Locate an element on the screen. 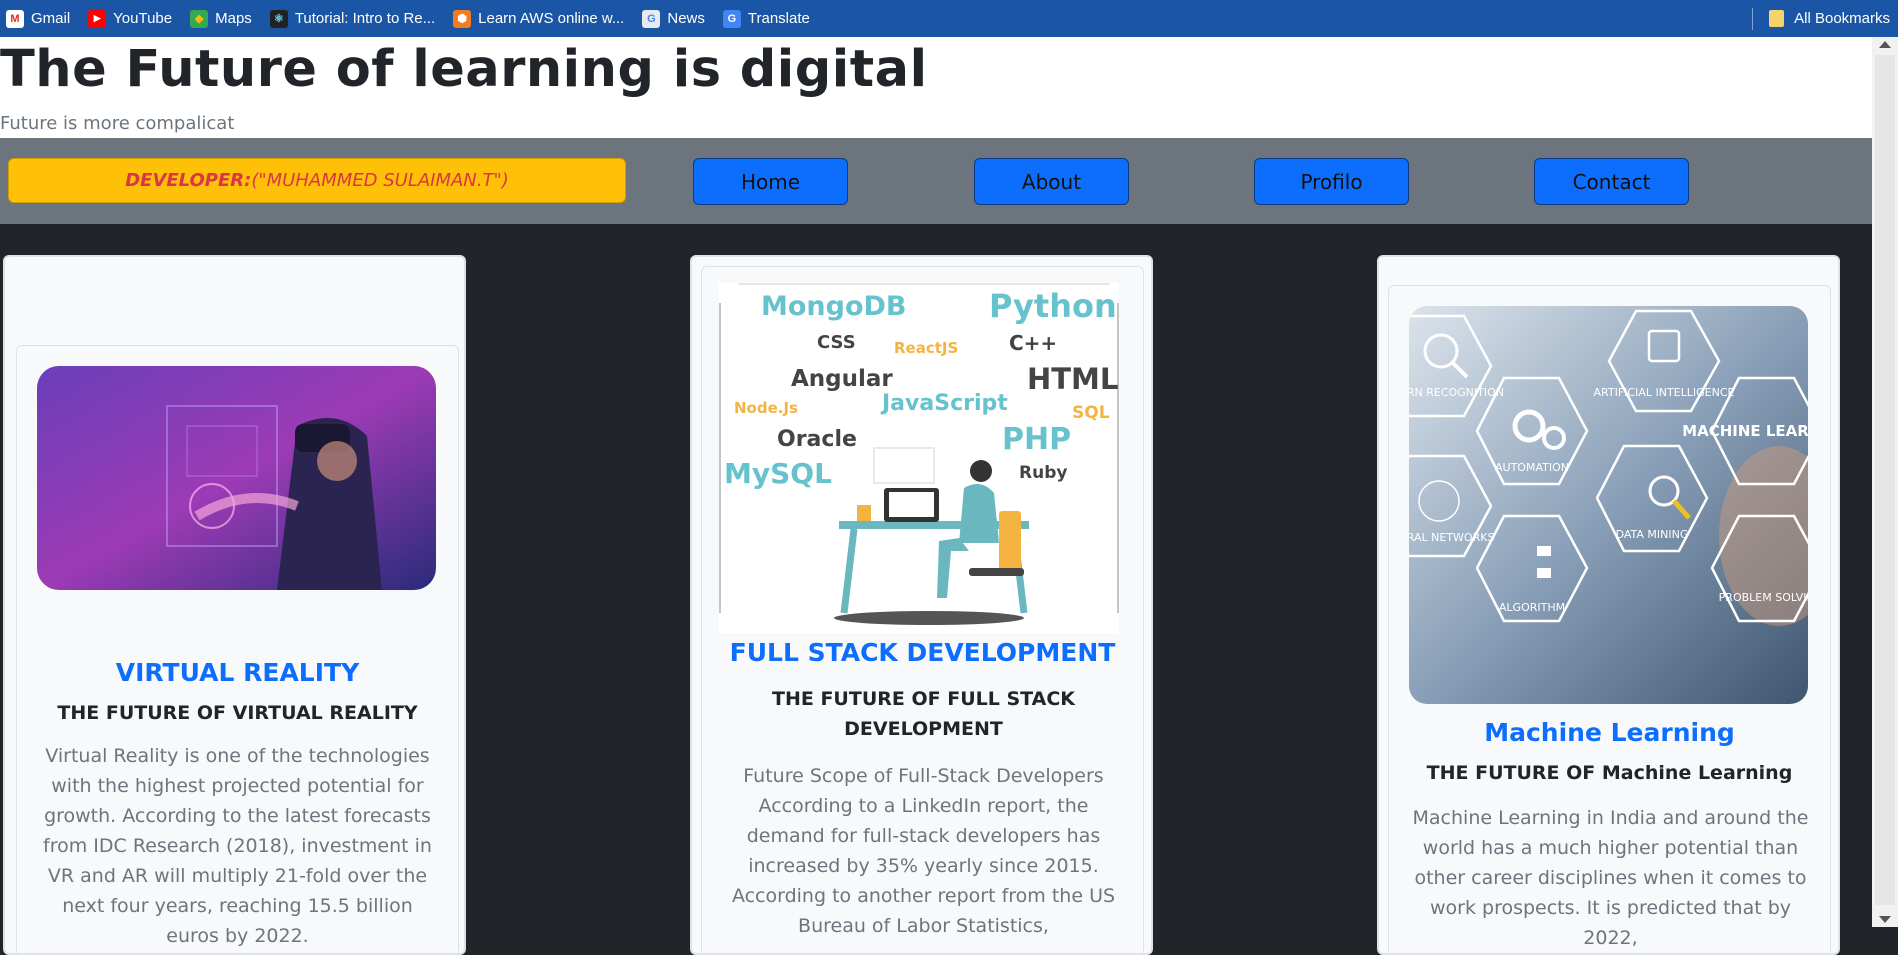 The image size is (1898, 955). ml-label-problem-solving: PROBLEM SOLVING is located at coordinates (1763, 597).